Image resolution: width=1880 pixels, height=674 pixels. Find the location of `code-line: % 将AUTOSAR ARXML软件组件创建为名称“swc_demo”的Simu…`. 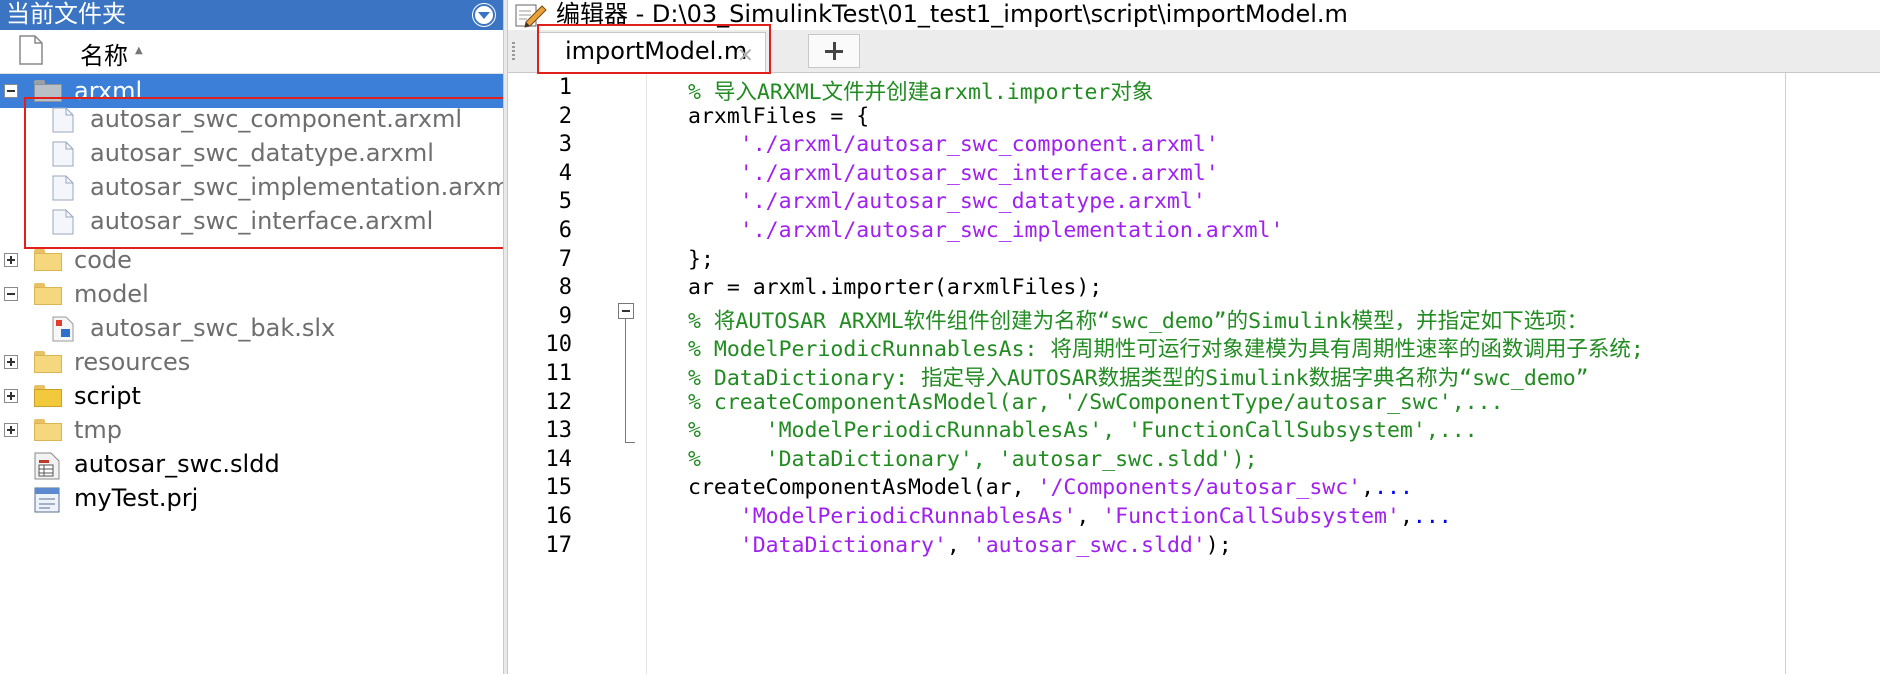

code-line: % 将AUTOSAR ARXML软件组件创建为名称“swc_demo”的Simu… is located at coordinates (1138, 319).